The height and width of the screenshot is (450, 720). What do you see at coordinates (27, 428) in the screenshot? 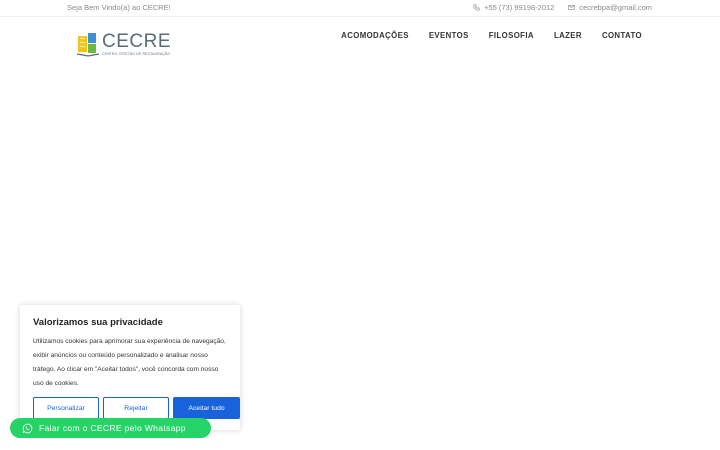
I see `whatsapp-icon` at bounding box center [27, 428].